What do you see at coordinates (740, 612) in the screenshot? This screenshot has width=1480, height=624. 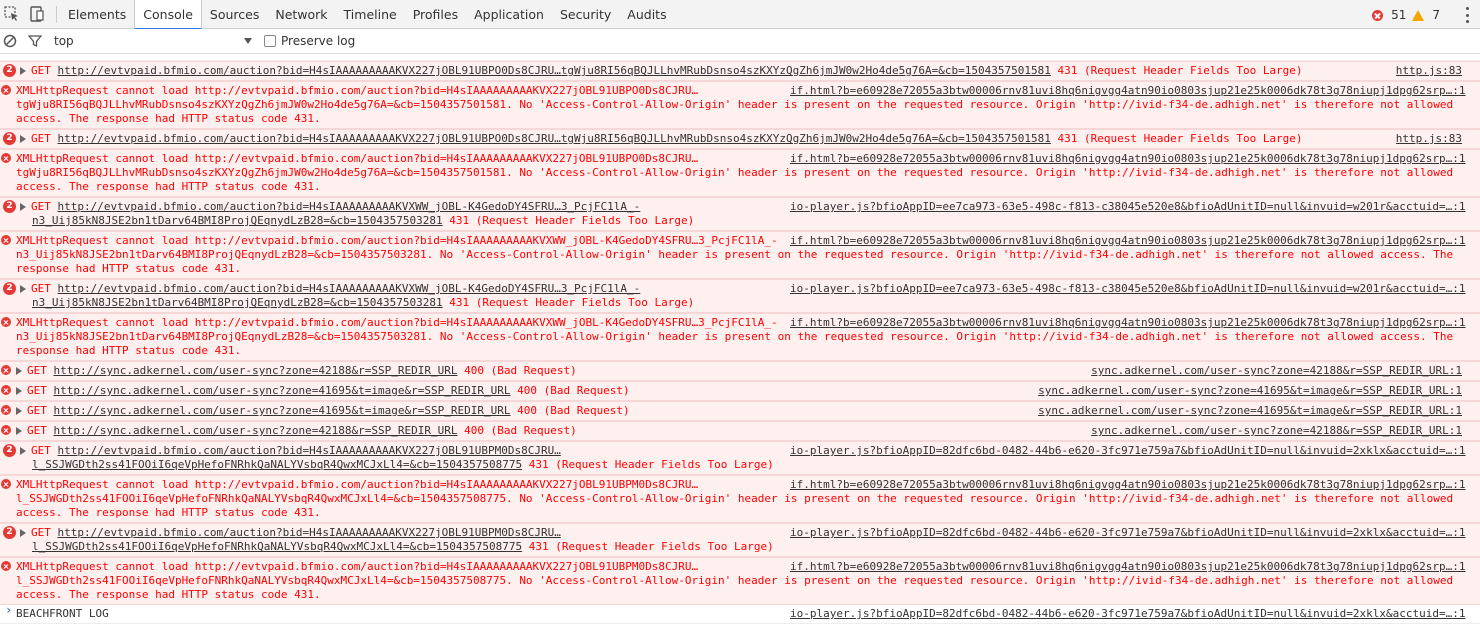 I see `console-prompt: ›` at bounding box center [740, 612].